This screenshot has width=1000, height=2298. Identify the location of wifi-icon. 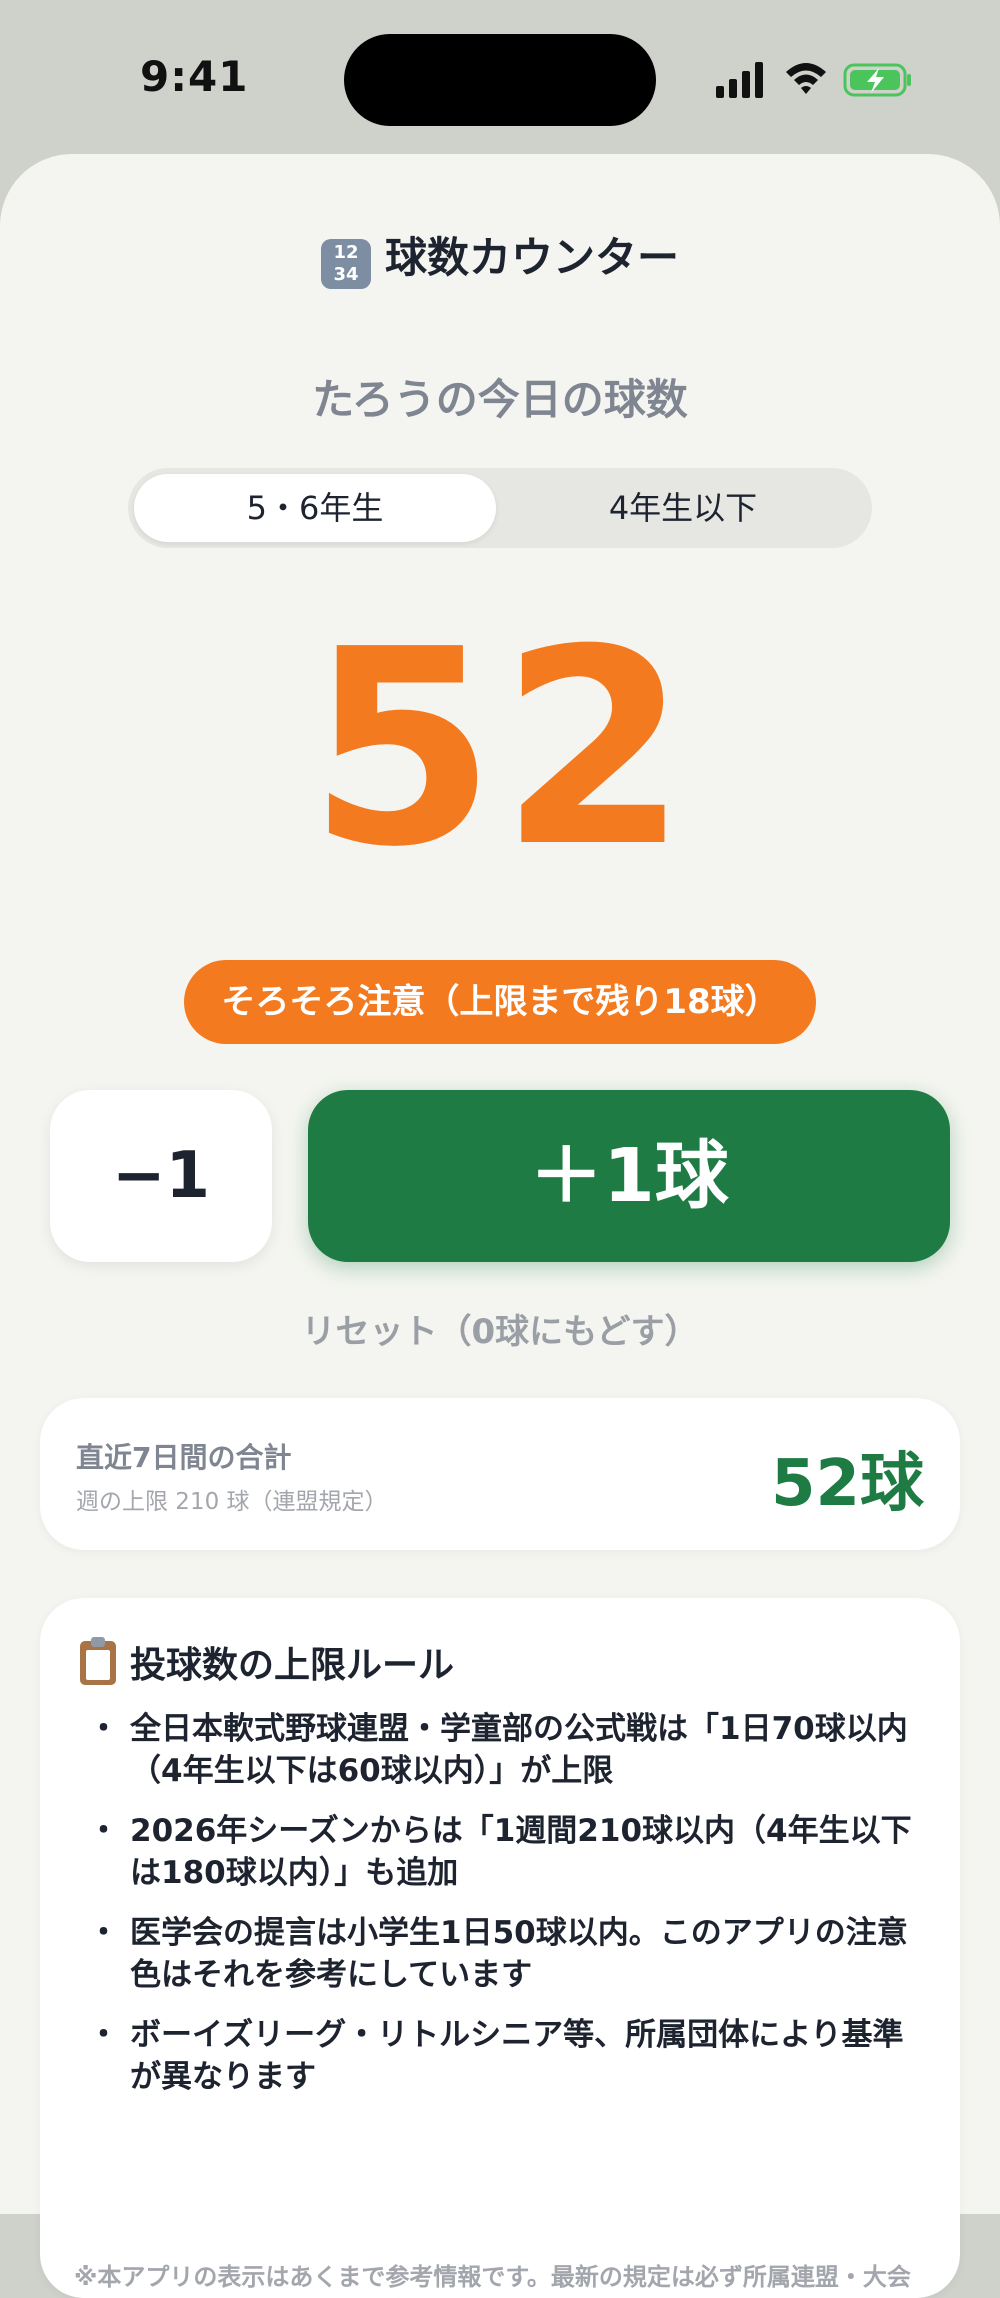
(806, 78).